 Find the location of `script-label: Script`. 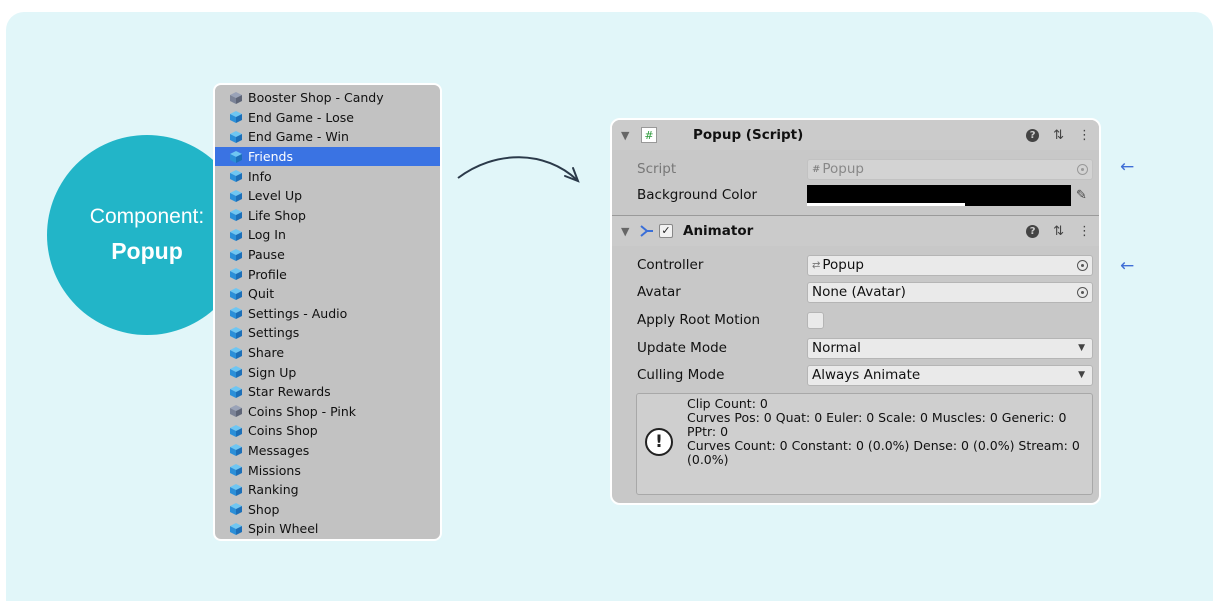

script-label: Script is located at coordinates (657, 169).